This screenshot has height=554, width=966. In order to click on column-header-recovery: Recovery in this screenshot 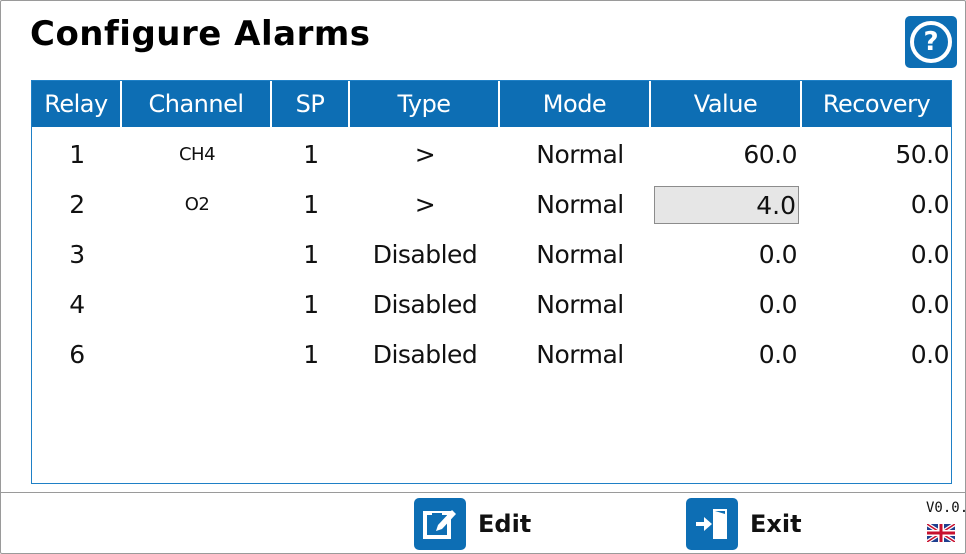, I will do `click(876, 104)`.